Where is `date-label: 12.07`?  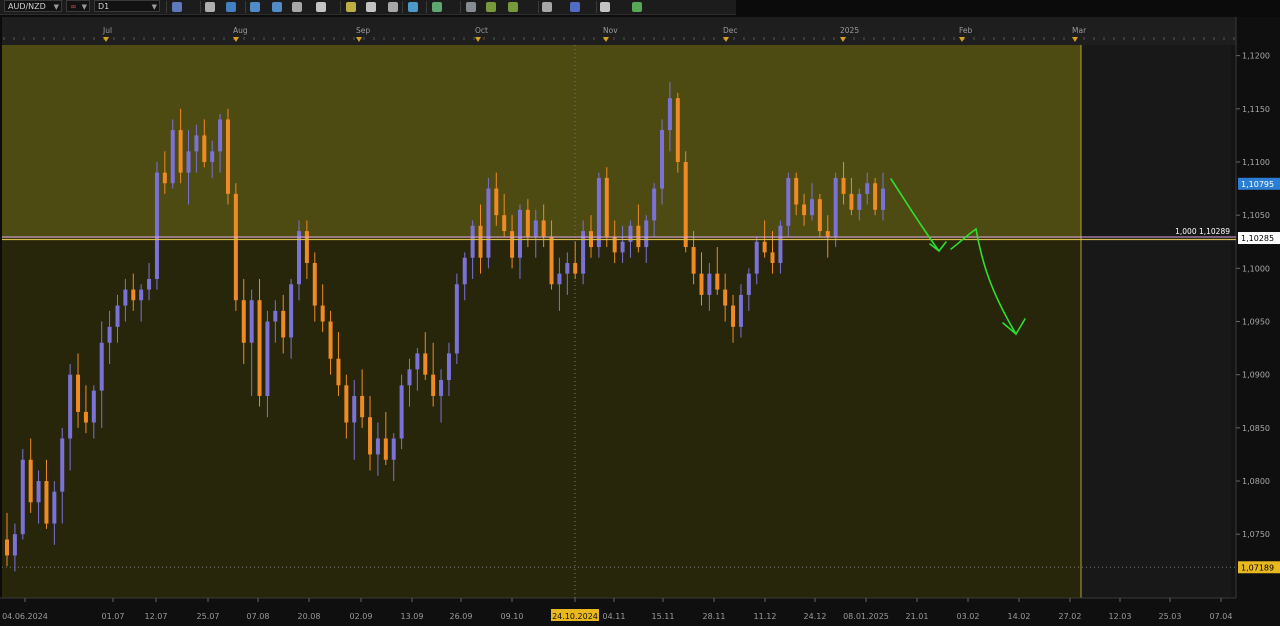
date-label: 12.07 is located at coordinates (156, 616).